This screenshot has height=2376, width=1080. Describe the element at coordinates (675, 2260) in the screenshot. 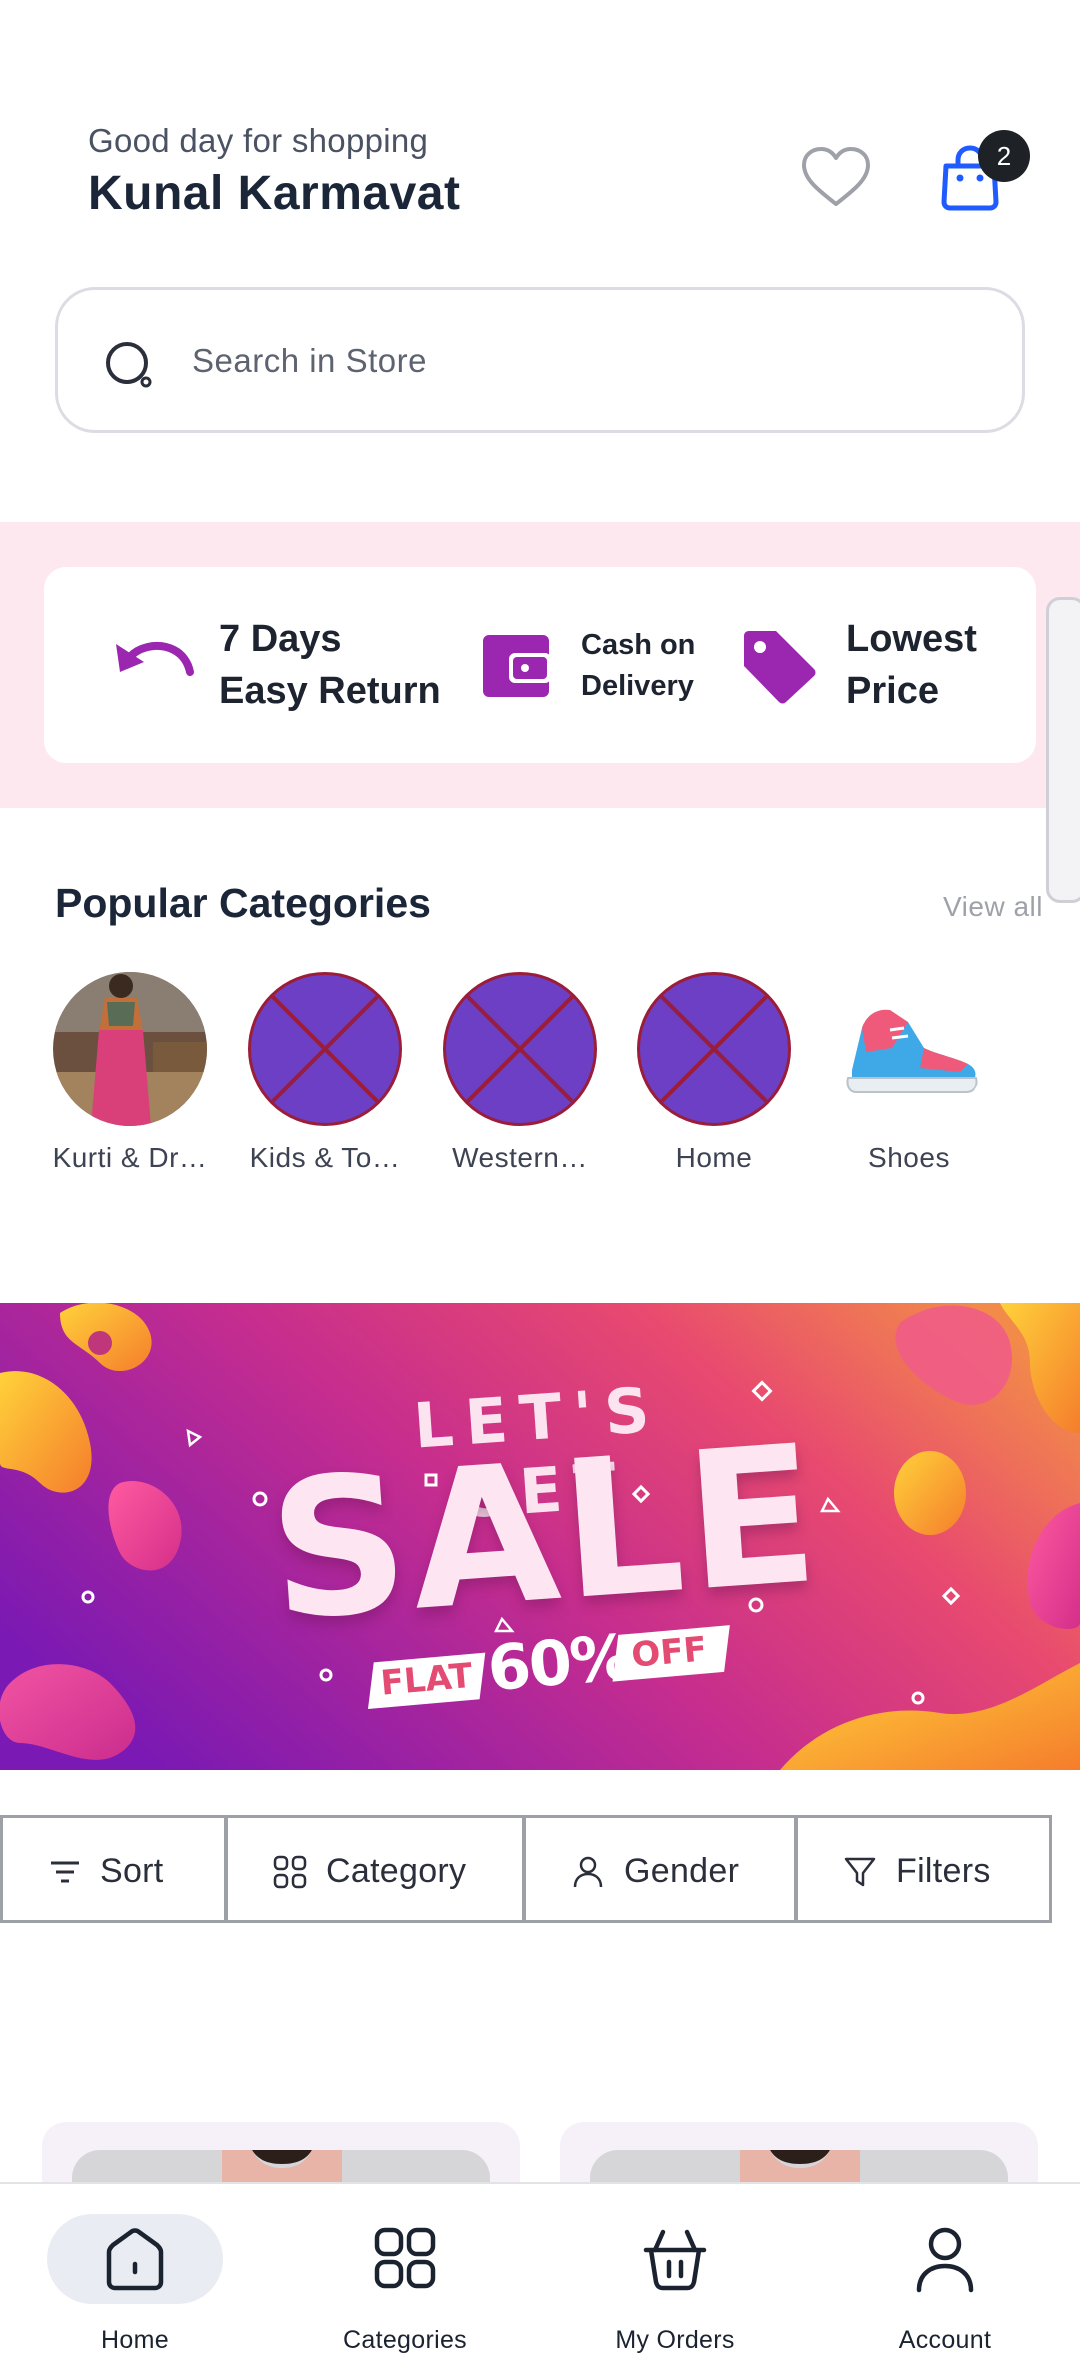

I see `basket-icon` at that location.